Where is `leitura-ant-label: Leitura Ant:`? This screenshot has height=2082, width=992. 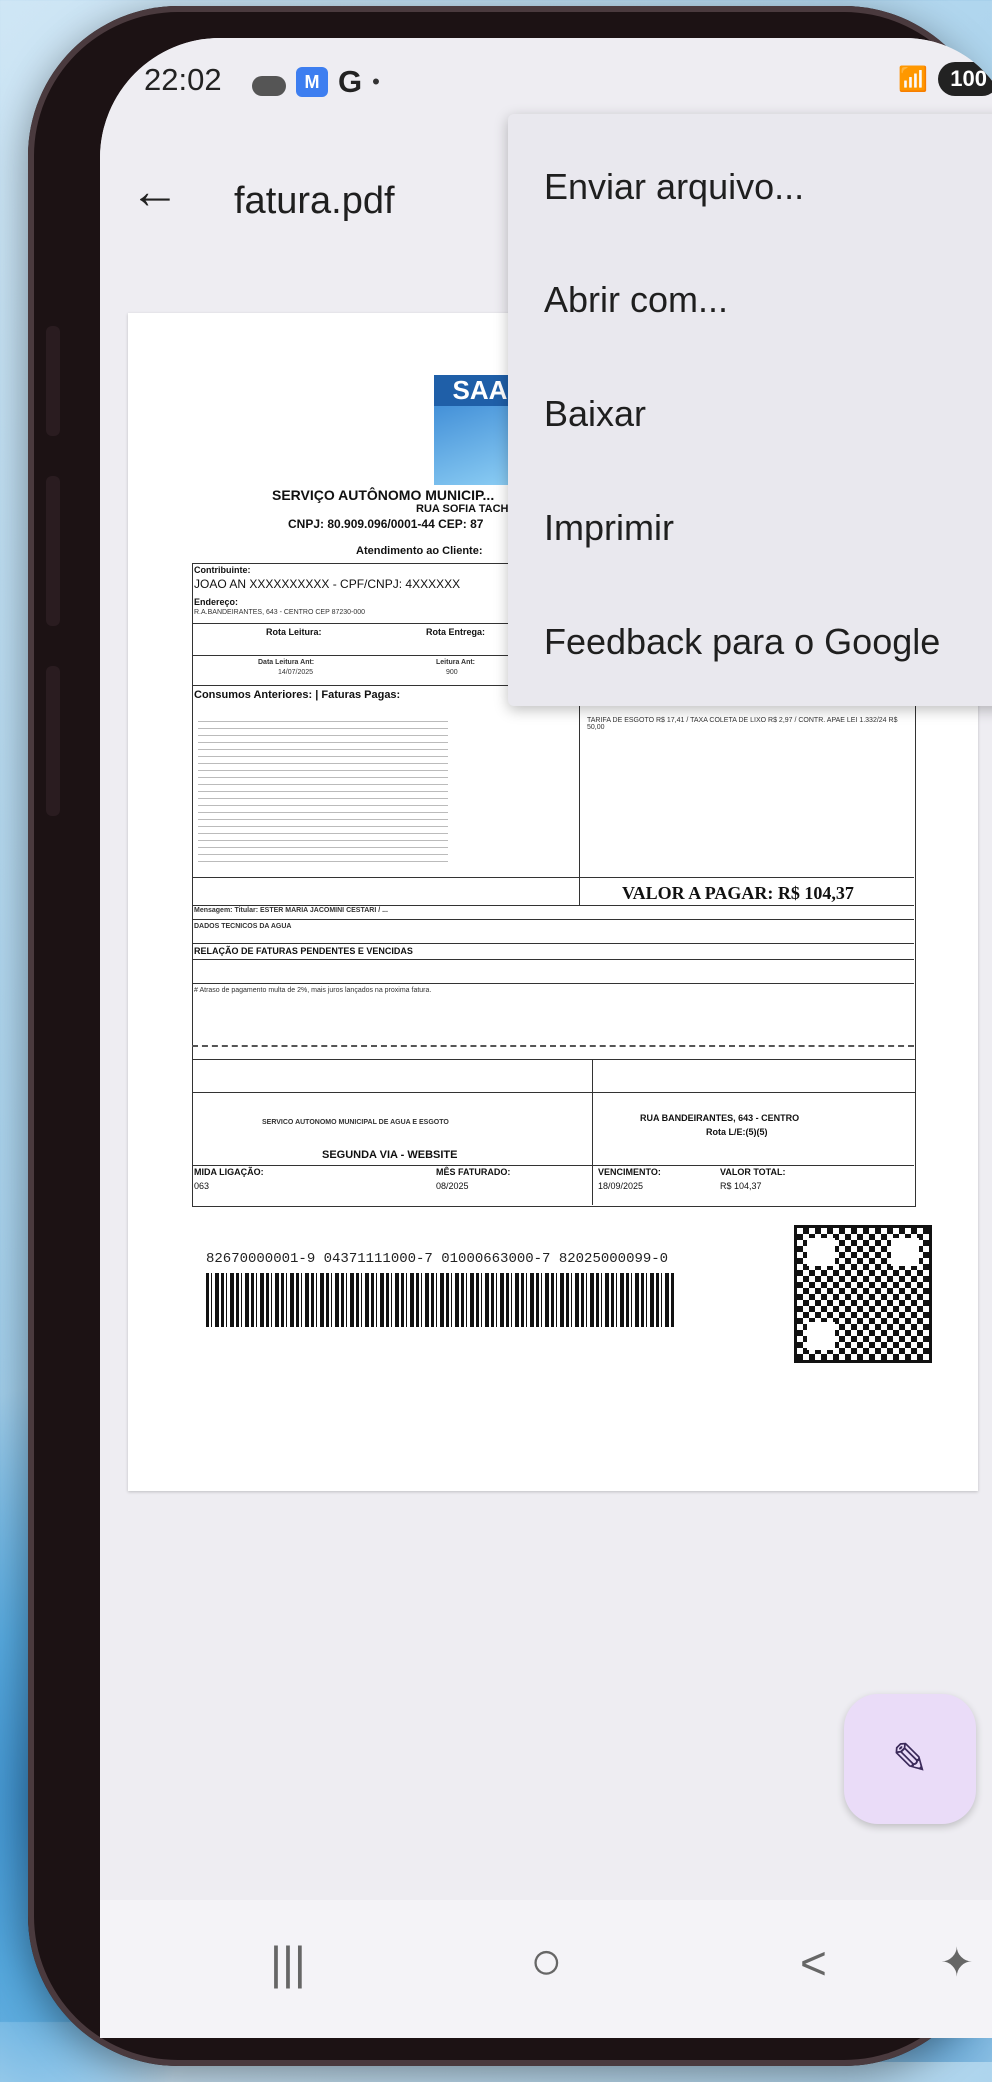
leitura-ant-label: Leitura Ant: is located at coordinates (456, 662).